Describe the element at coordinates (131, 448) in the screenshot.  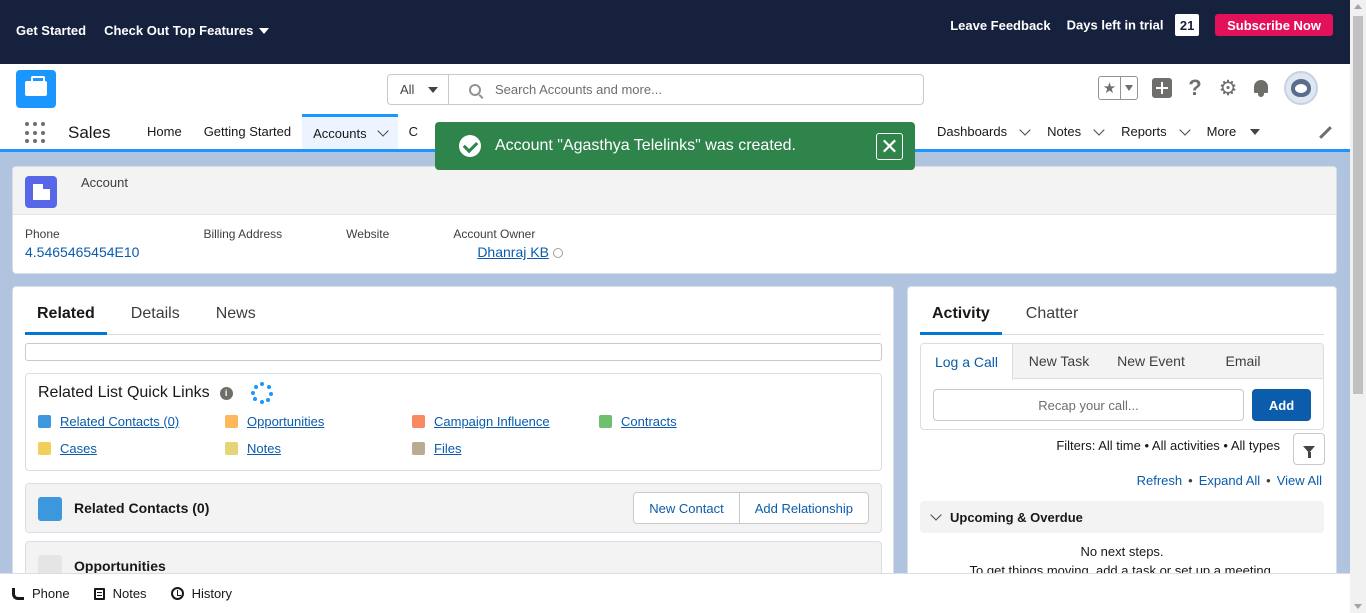
I see `quick-link-cases: Cases` at that location.